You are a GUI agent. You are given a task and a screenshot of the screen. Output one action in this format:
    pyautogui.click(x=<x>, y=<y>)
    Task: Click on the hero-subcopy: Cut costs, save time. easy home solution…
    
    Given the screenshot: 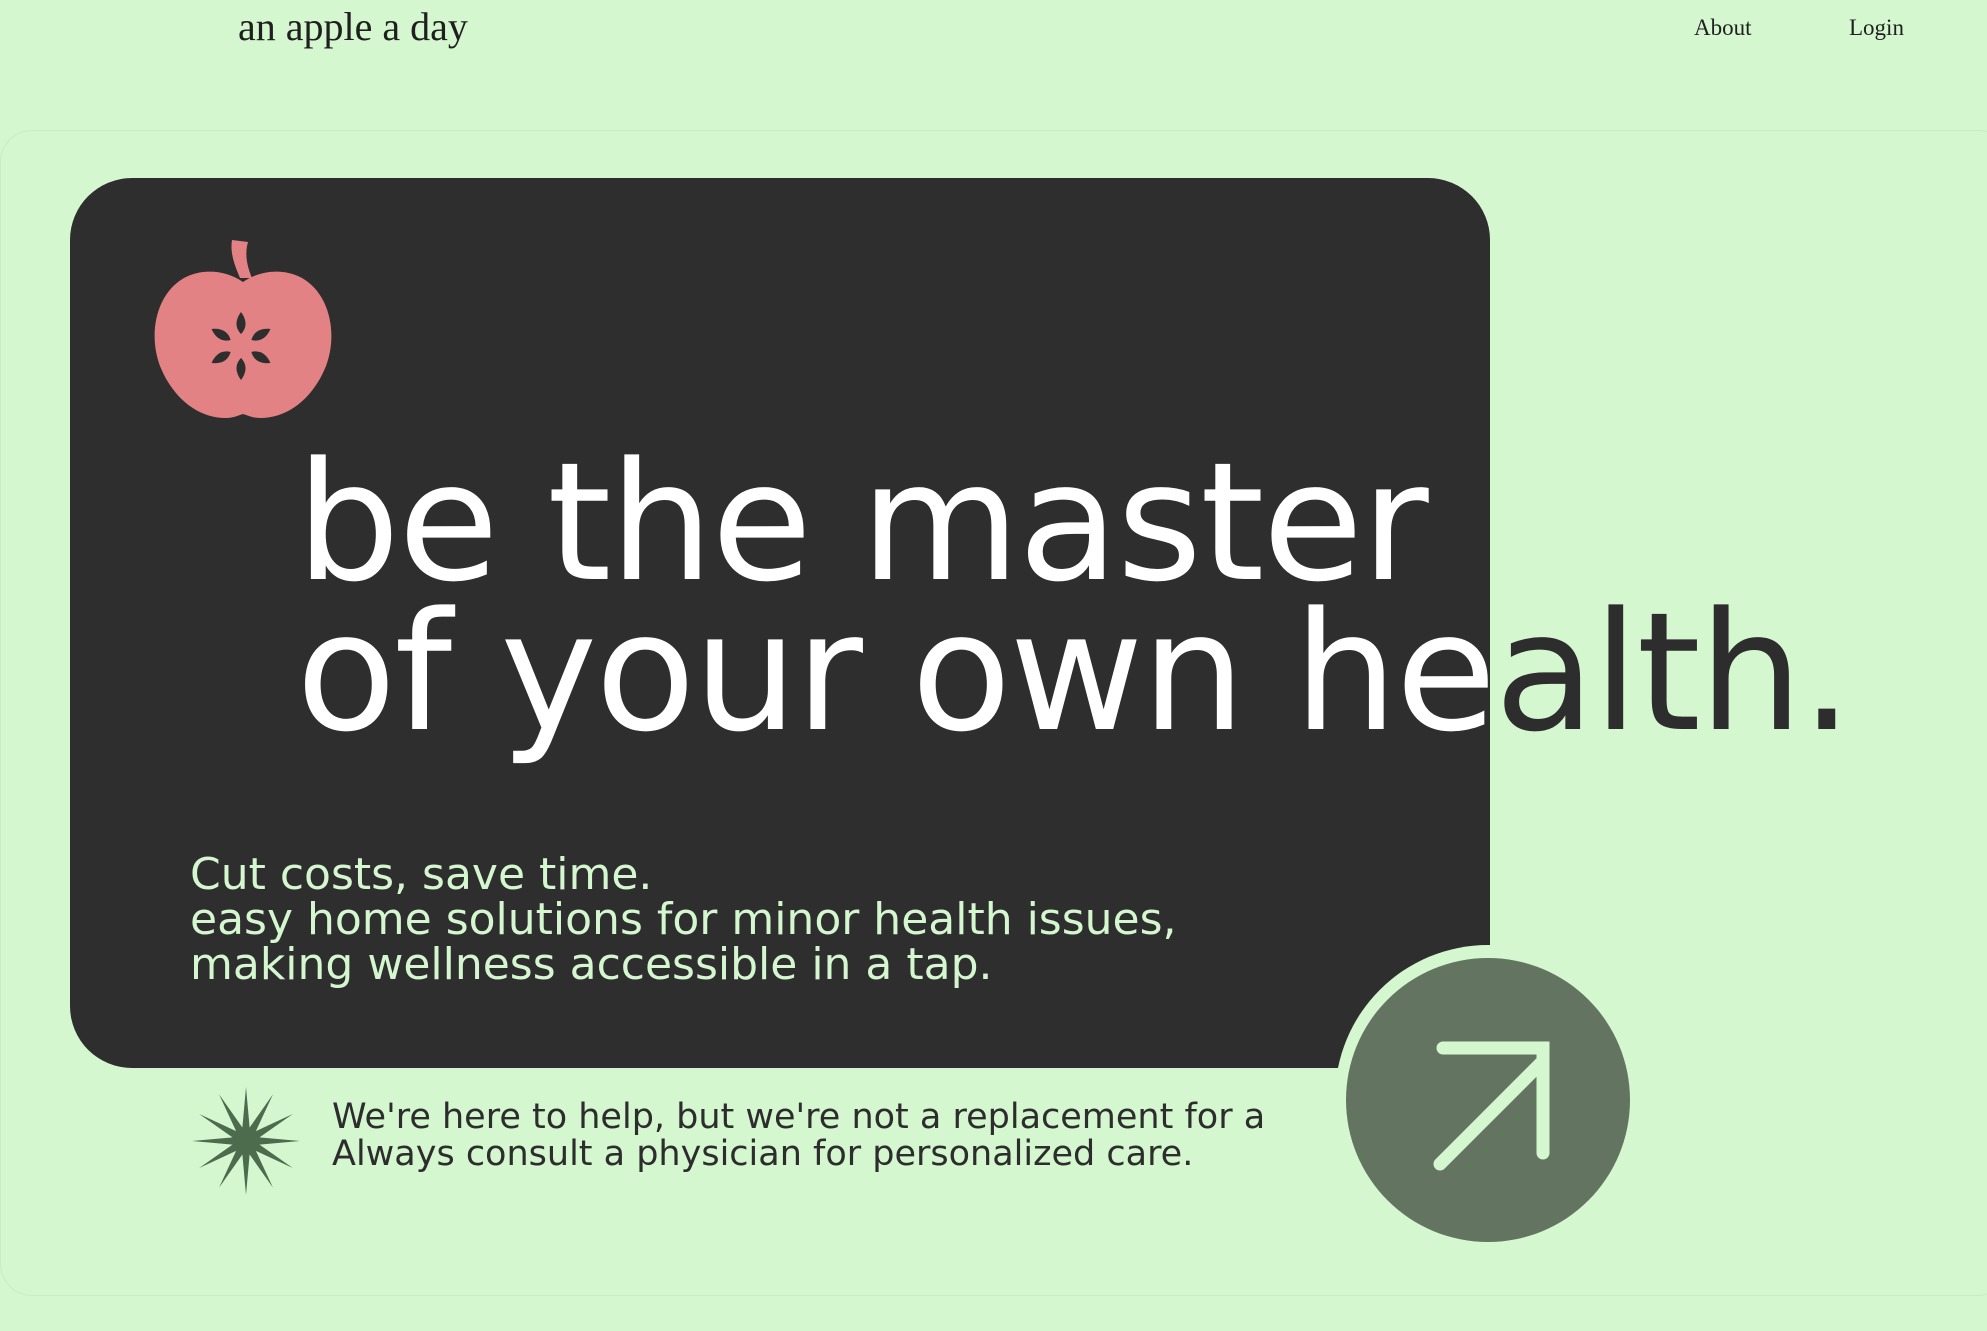 What is the action you would take?
    pyautogui.click(x=683, y=919)
    